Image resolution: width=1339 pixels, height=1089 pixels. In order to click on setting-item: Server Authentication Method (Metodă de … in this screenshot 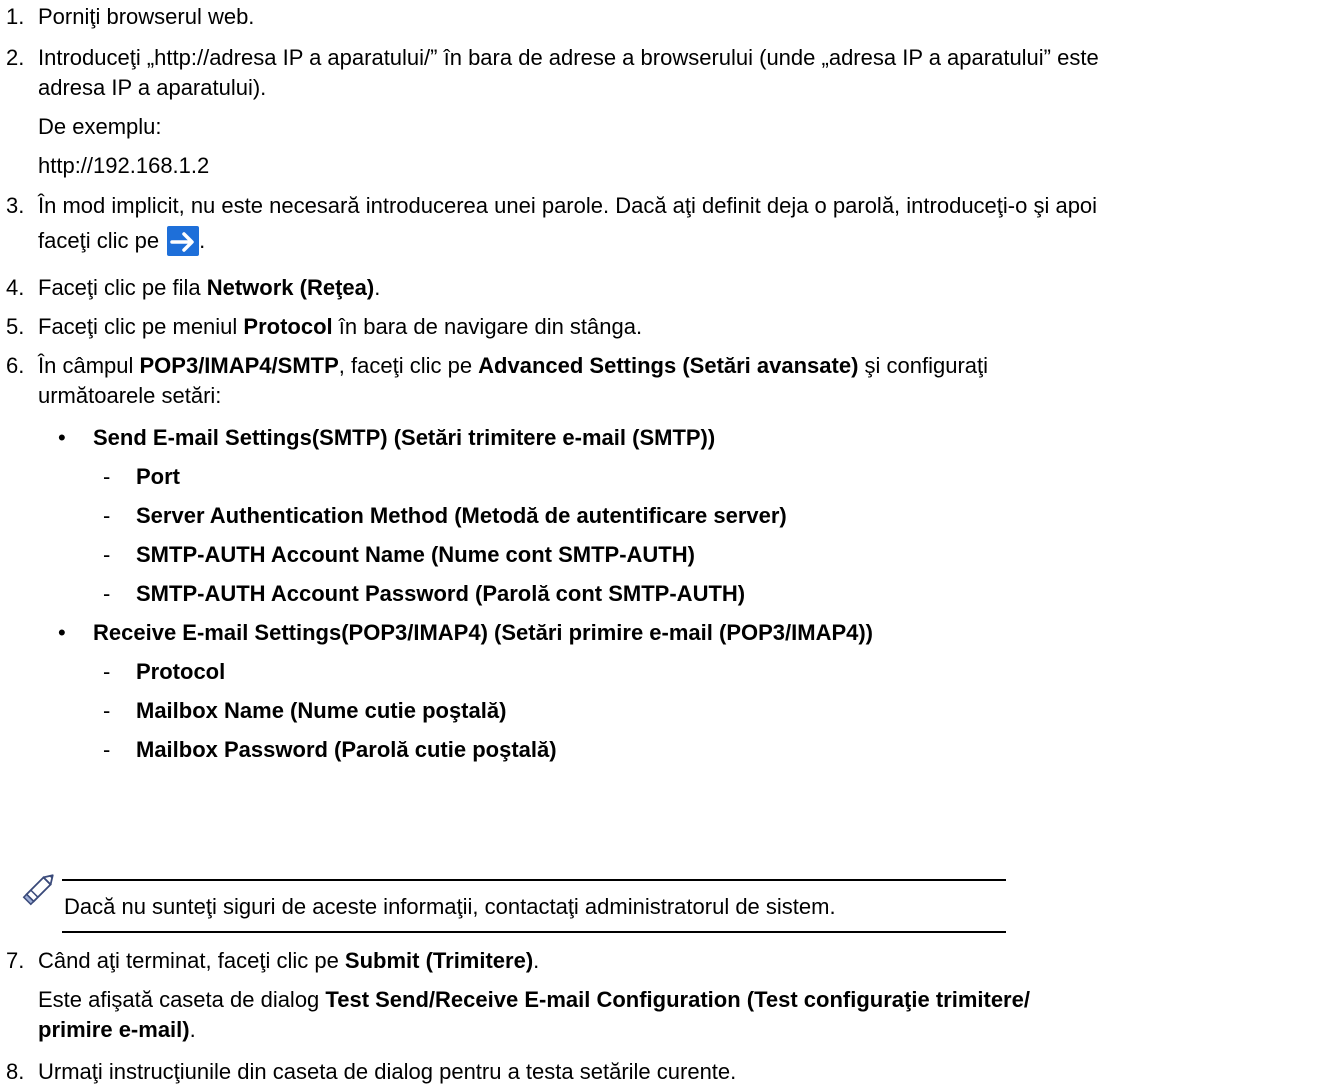, I will do `click(461, 515)`.